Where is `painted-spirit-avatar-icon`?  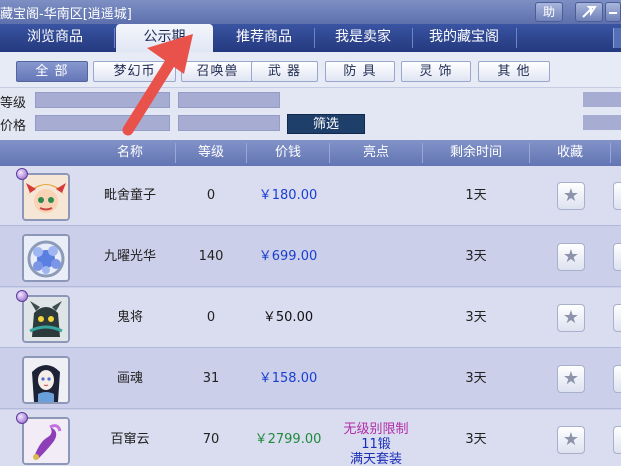
painted-spirit-avatar-icon is located at coordinates (46, 380).